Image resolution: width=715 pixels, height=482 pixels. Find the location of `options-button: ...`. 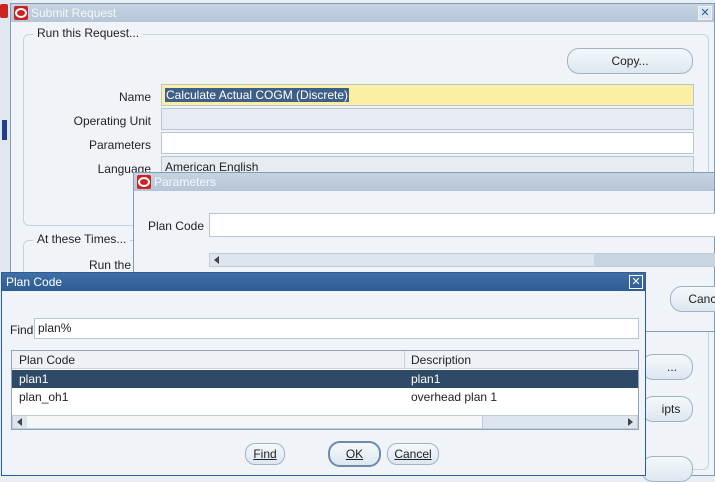

options-button: ... is located at coordinates (667, 367).